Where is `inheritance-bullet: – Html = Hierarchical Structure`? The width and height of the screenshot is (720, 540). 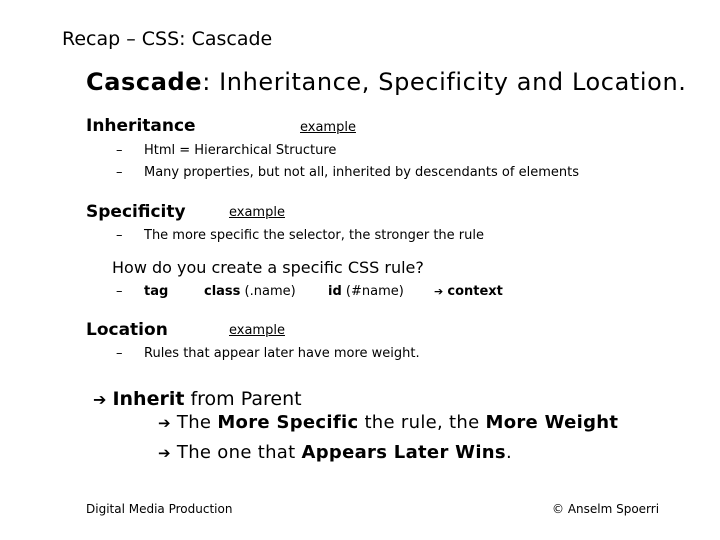
inheritance-bullet: – Html = Hierarchical Structure is located at coordinates (226, 150).